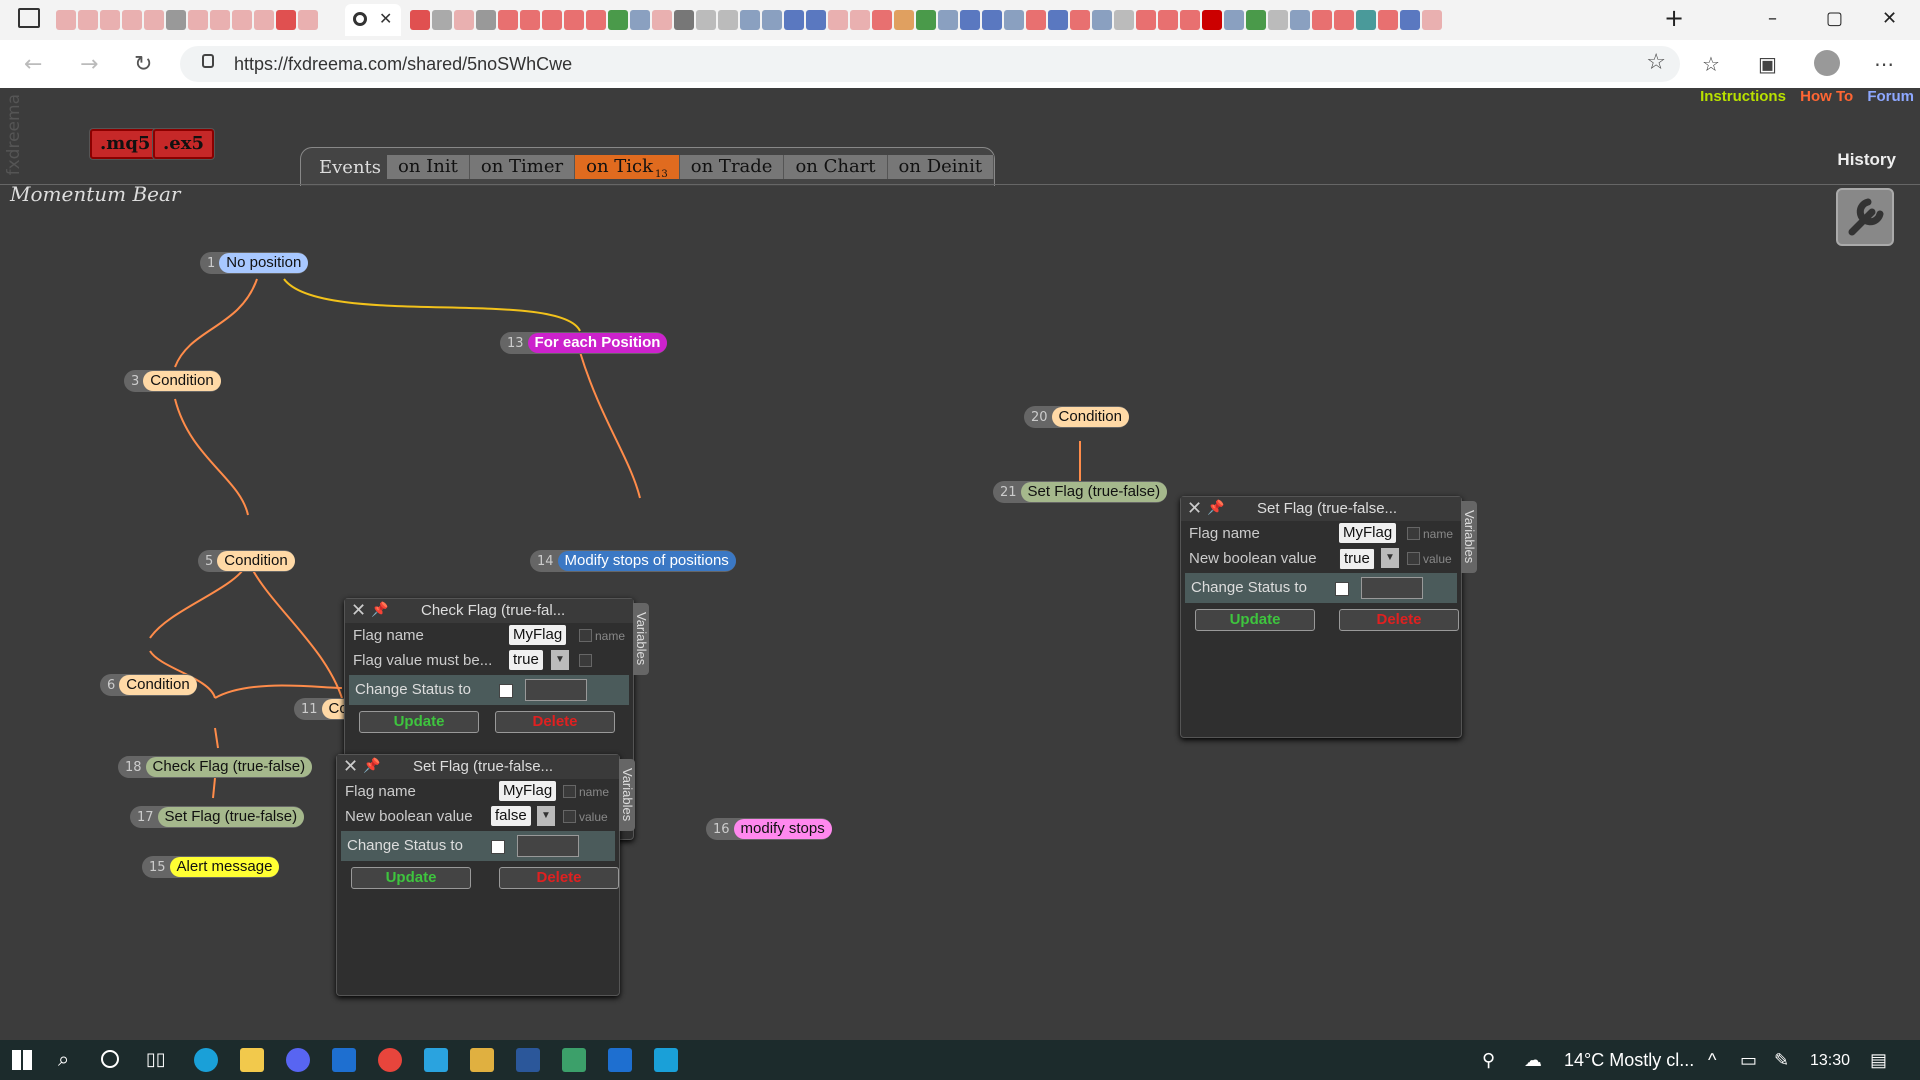 Image resolution: width=1920 pixels, height=1080 pixels. Describe the element at coordinates (1656, 62) in the screenshot. I see `favorite-add-icon: ☆` at that location.